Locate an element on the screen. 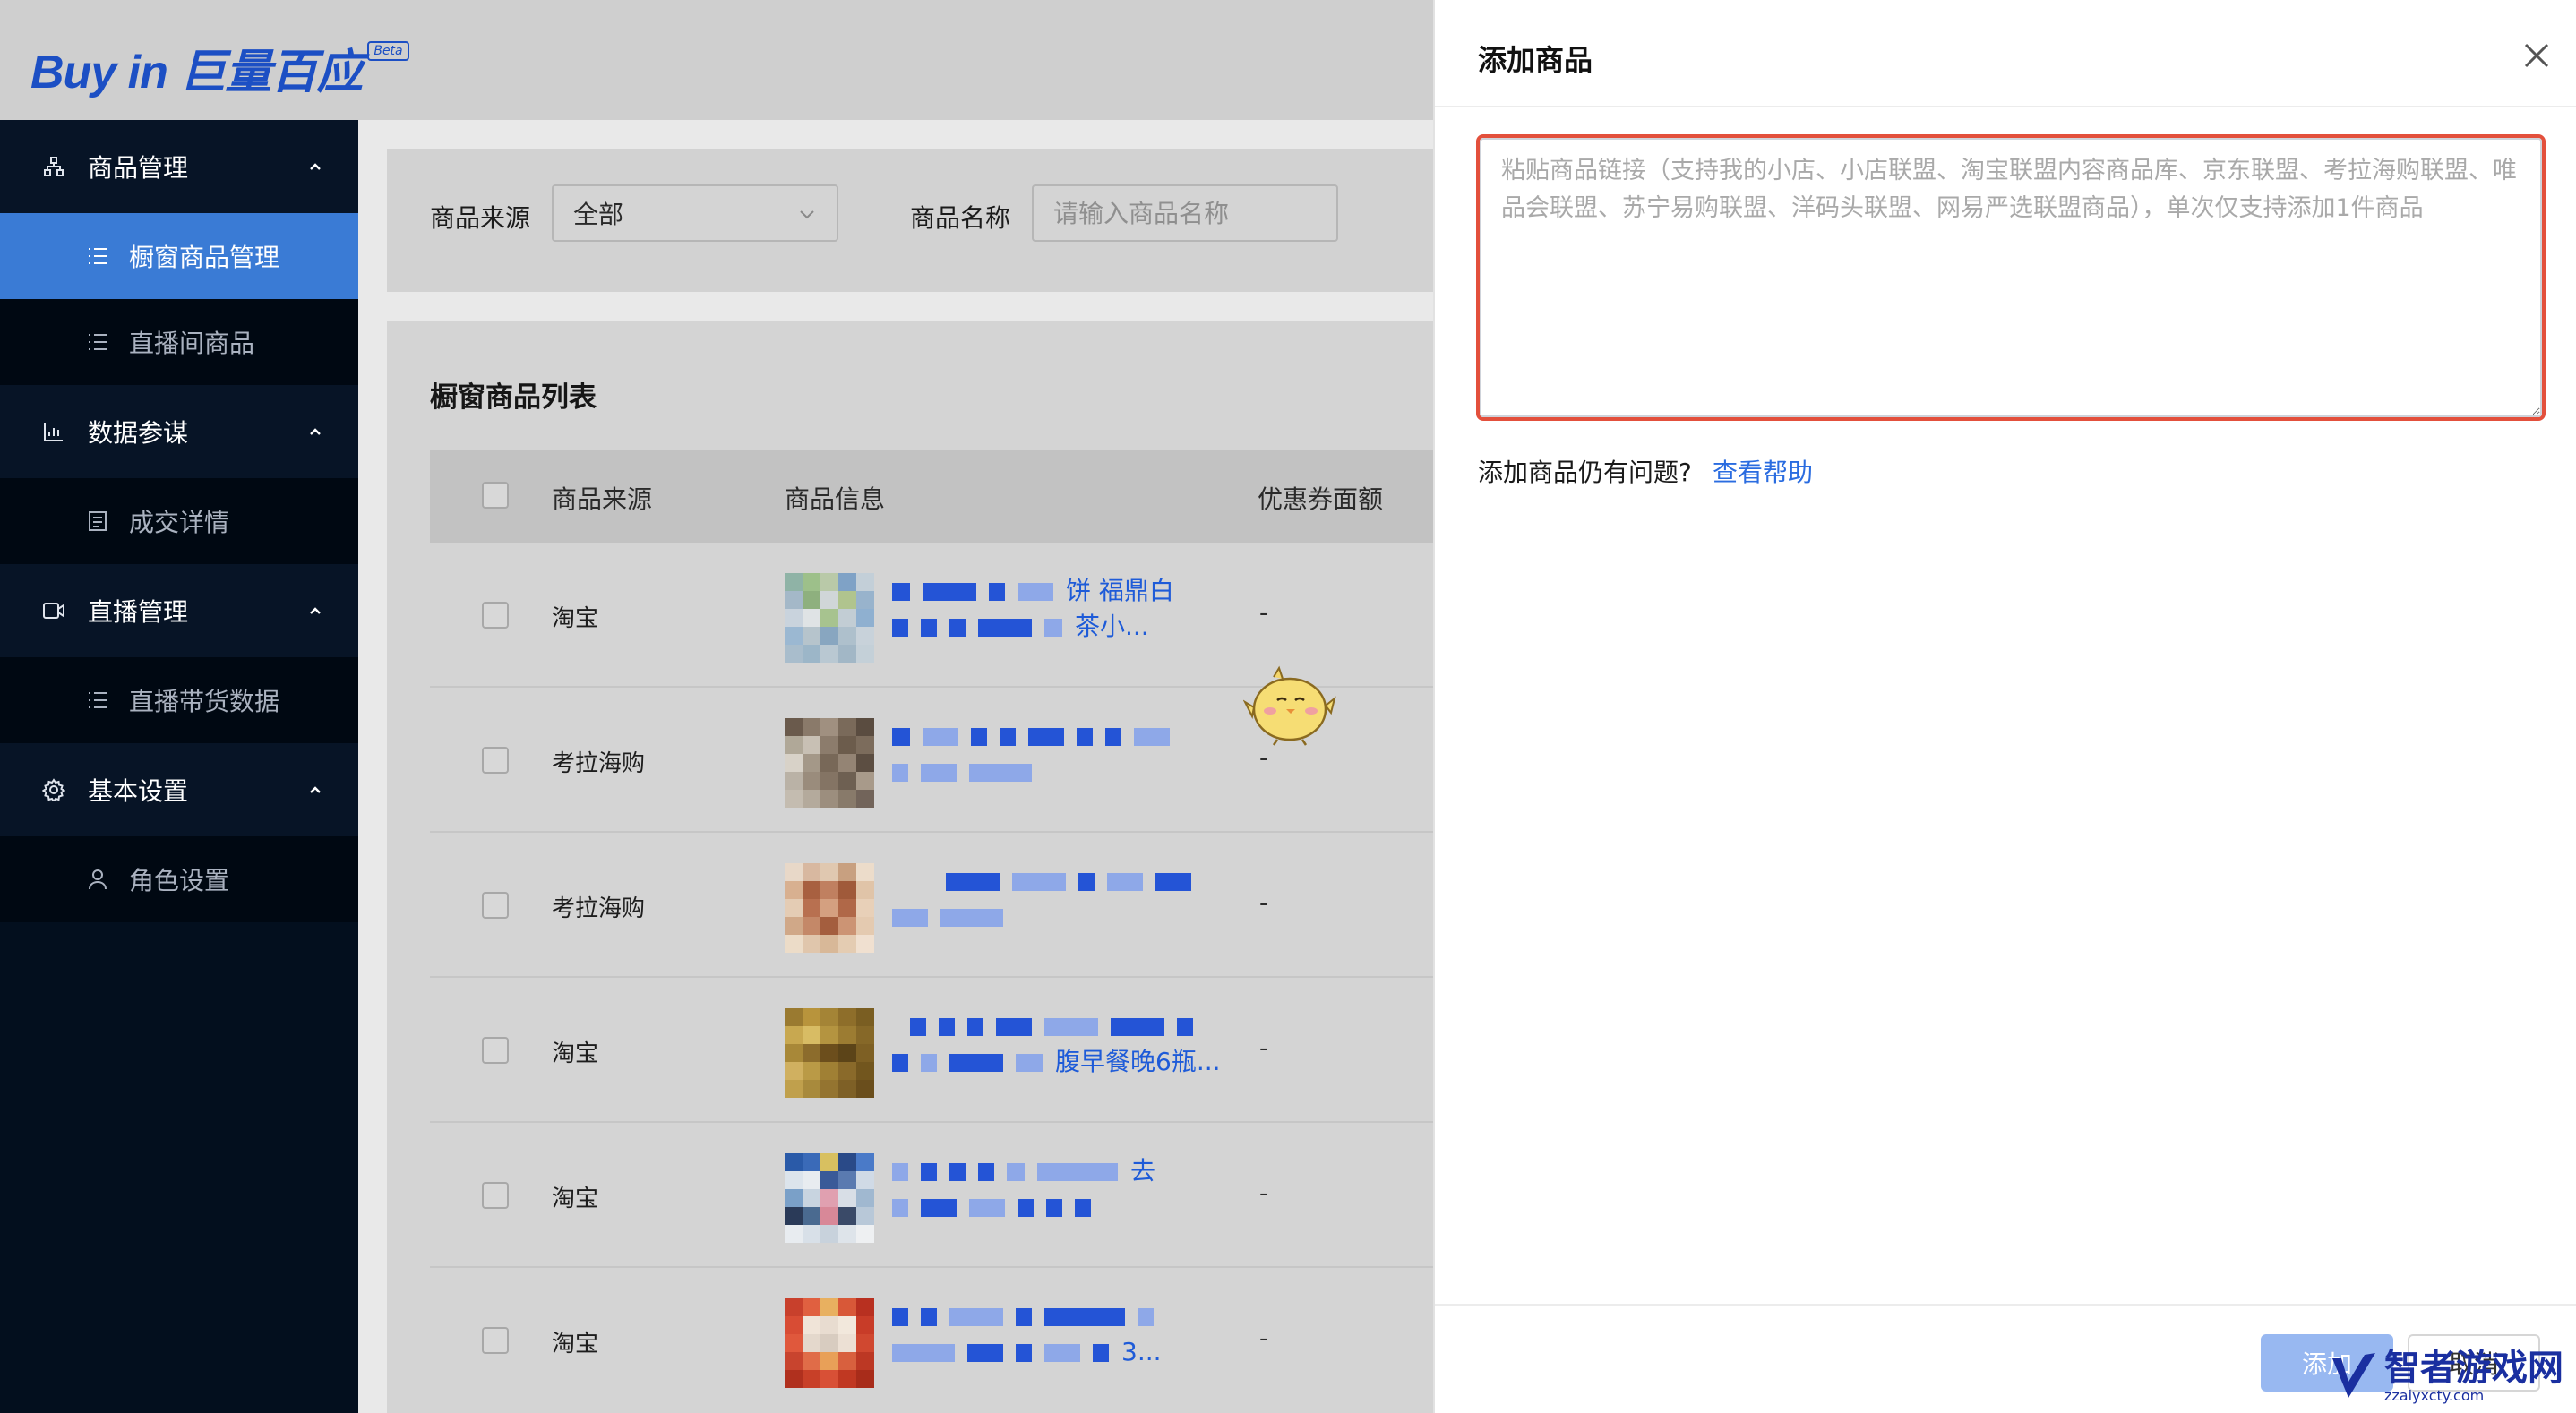 This screenshot has width=2576, height=1413. close-icon is located at coordinates (2536, 55).